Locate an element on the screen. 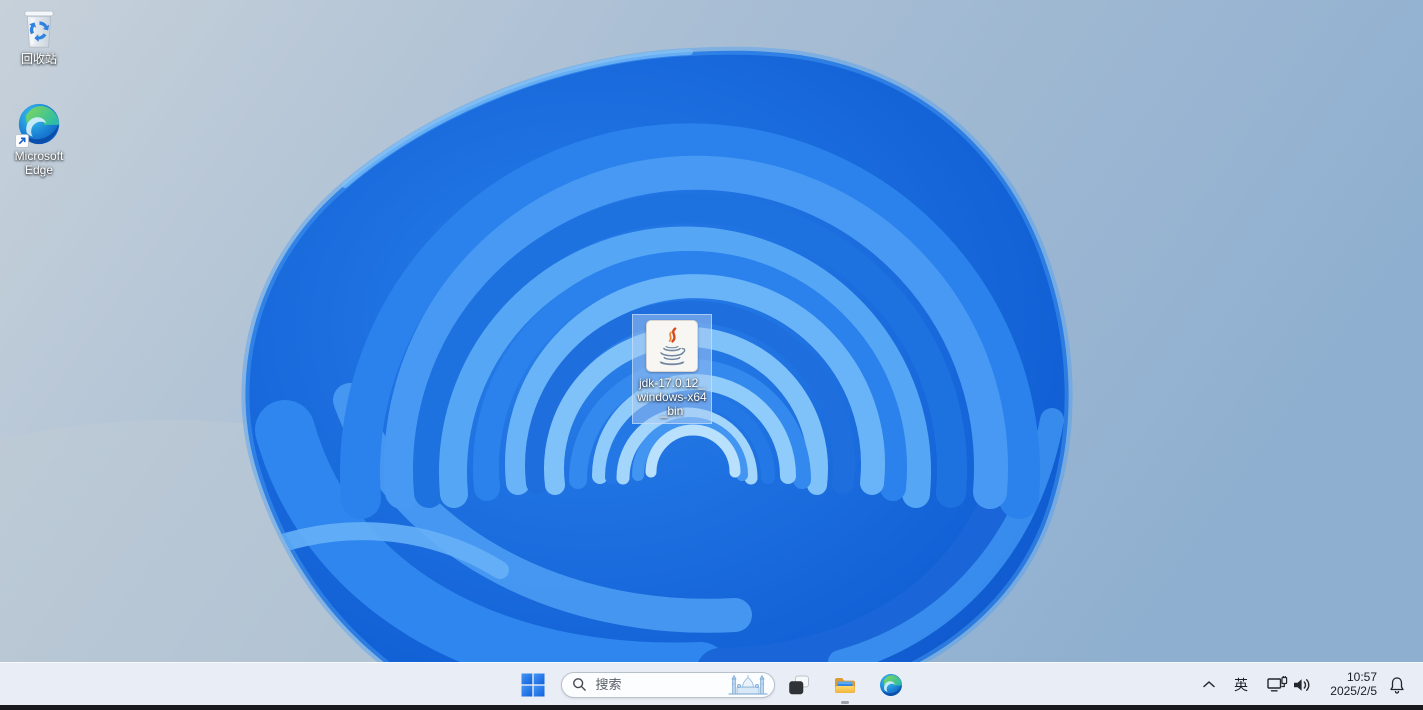  ethernet-network-icon is located at coordinates (1276, 684).